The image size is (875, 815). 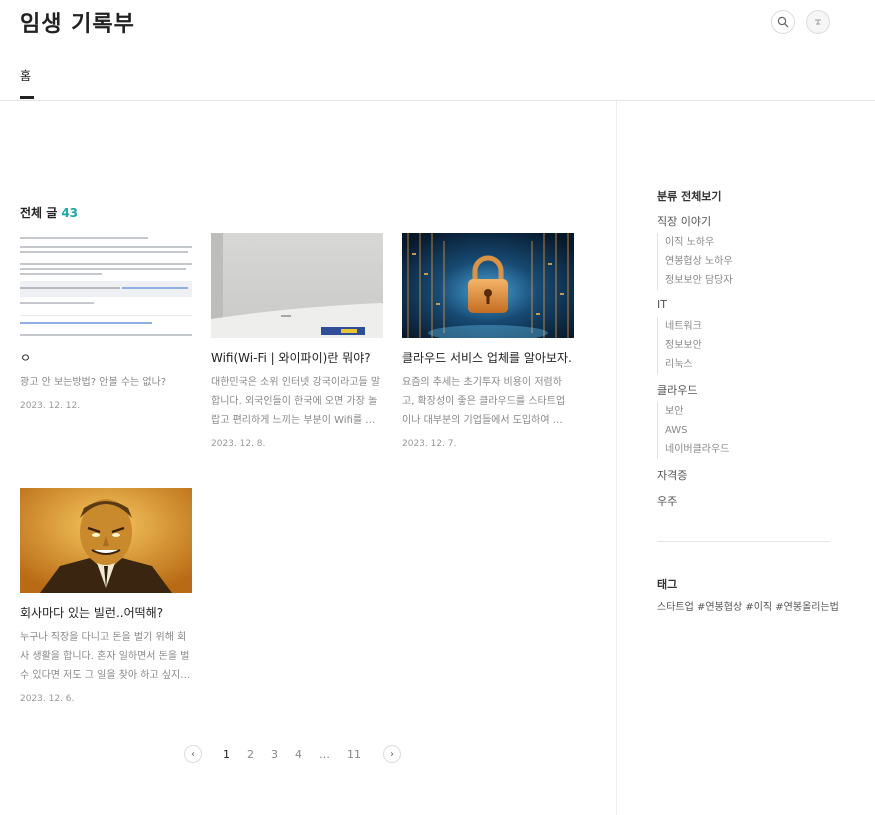 I want to click on chevron-left-icon: ‹, so click(x=193, y=754).